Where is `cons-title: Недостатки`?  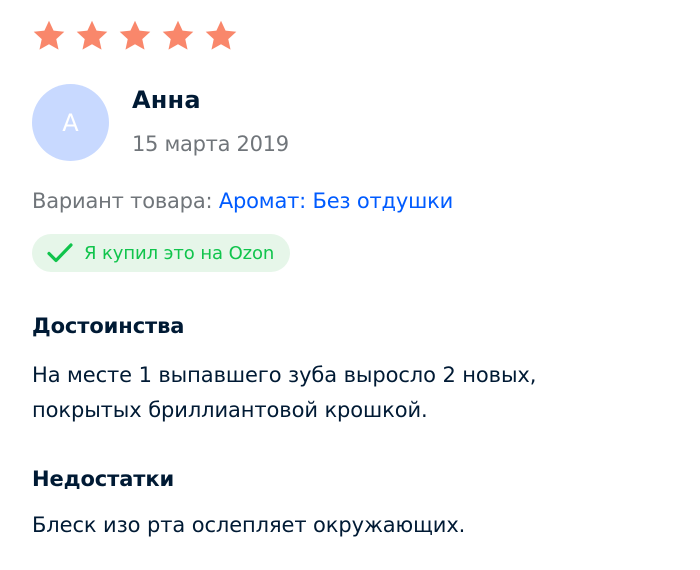 cons-title: Недостатки is located at coordinates (103, 479).